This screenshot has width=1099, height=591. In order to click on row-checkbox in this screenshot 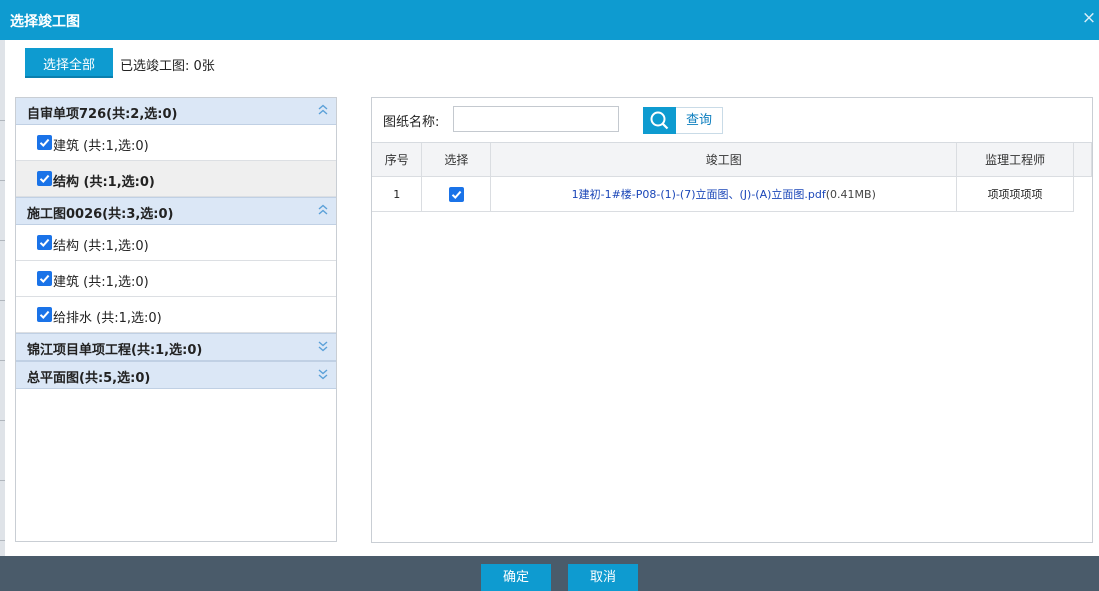, I will do `click(456, 194)`.